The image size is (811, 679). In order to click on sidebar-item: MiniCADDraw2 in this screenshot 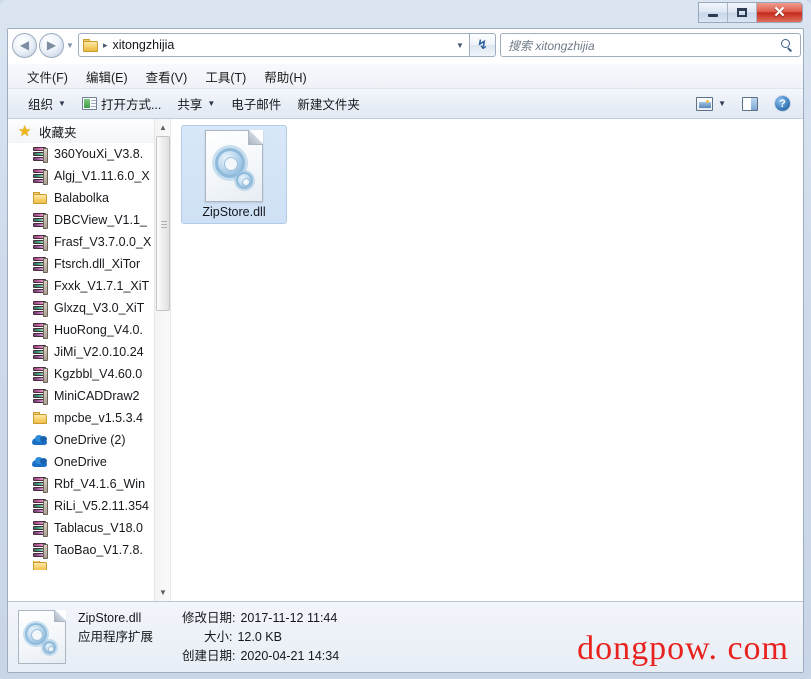, I will do `click(89, 396)`.